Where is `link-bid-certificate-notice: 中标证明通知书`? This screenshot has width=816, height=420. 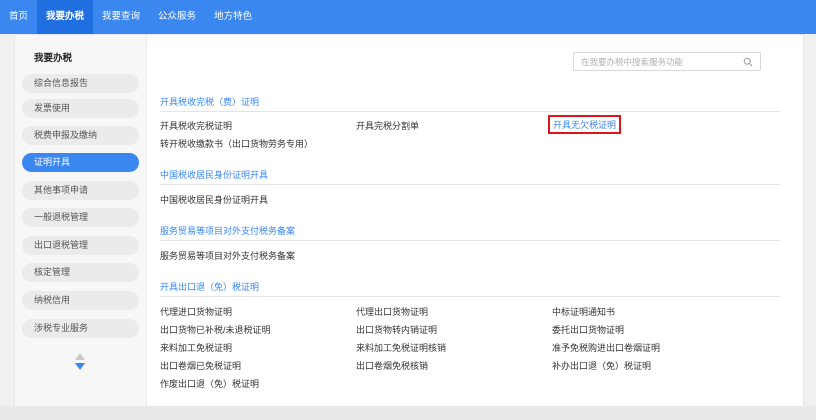 link-bid-certificate-notice: 中标证明通知书 is located at coordinates (583, 311).